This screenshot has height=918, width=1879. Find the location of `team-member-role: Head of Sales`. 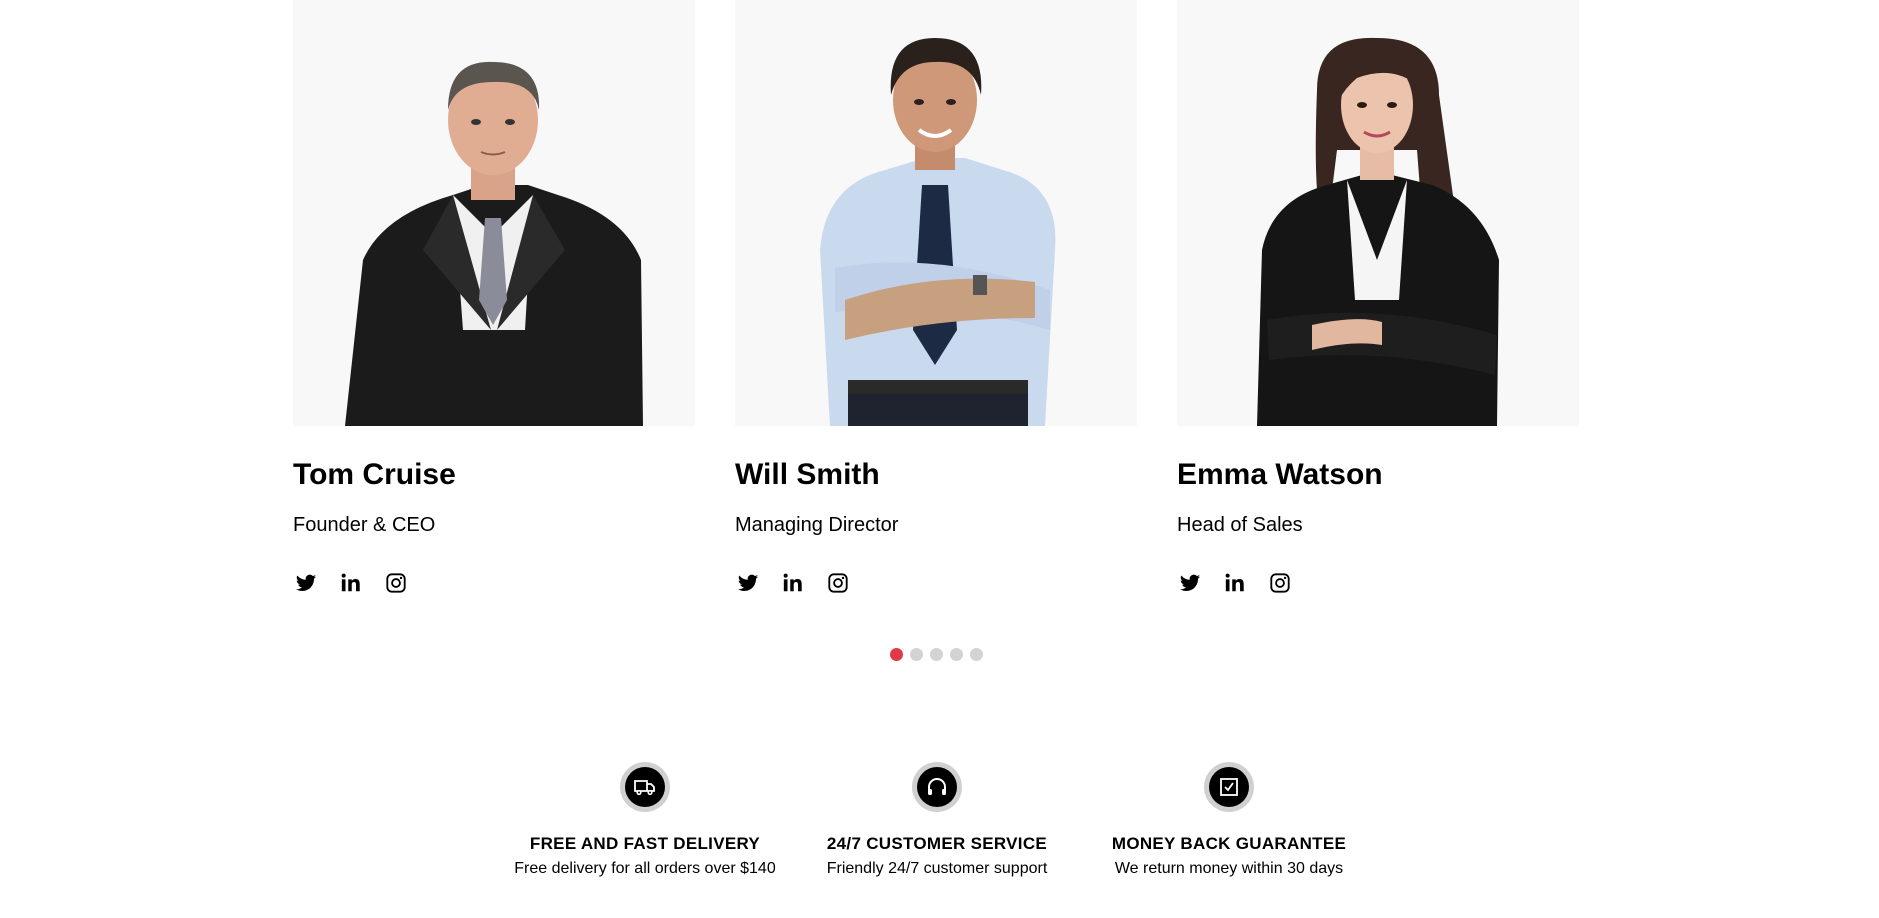

team-member-role: Head of Sales is located at coordinates (1240, 525).